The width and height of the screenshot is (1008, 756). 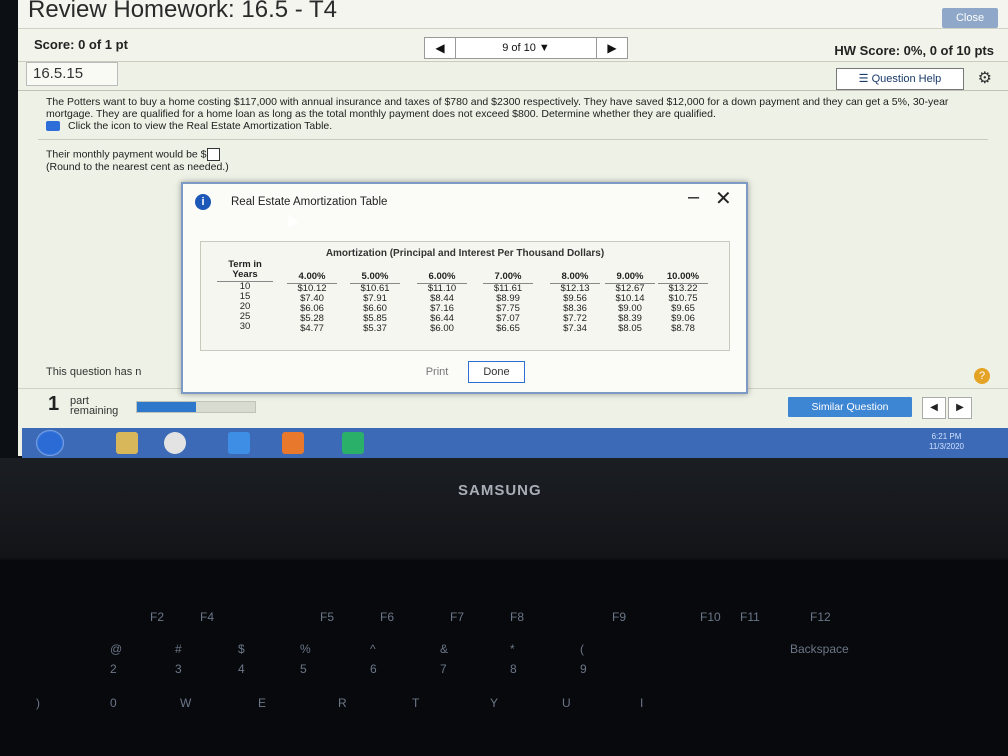 What do you see at coordinates (241, 649) in the screenshot?
I see `key: $` at bounding box center [241, 649].